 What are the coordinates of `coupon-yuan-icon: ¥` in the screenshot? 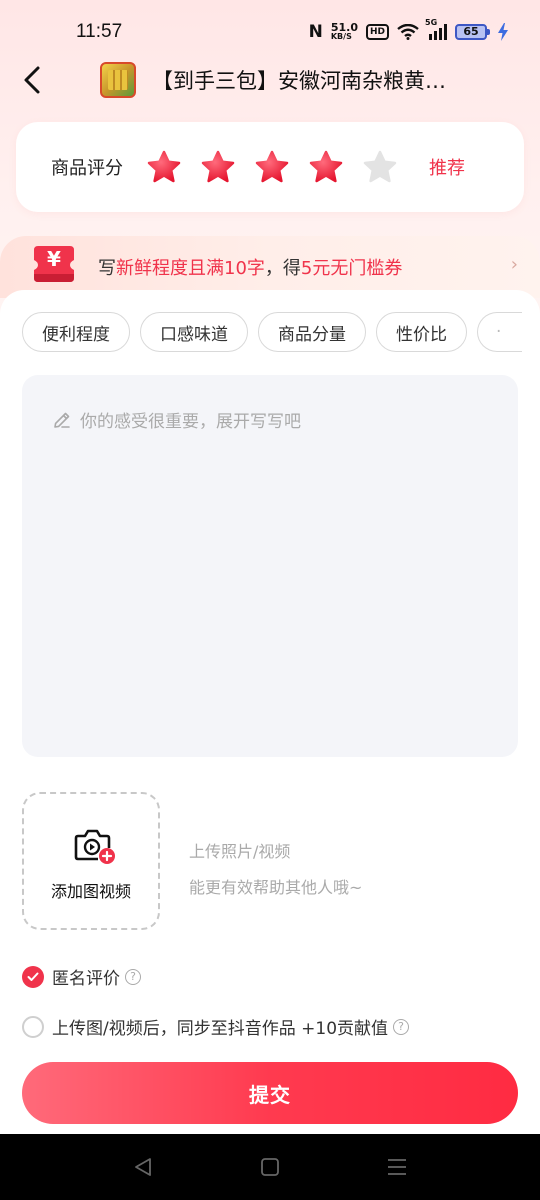 It's located at (54, 263).